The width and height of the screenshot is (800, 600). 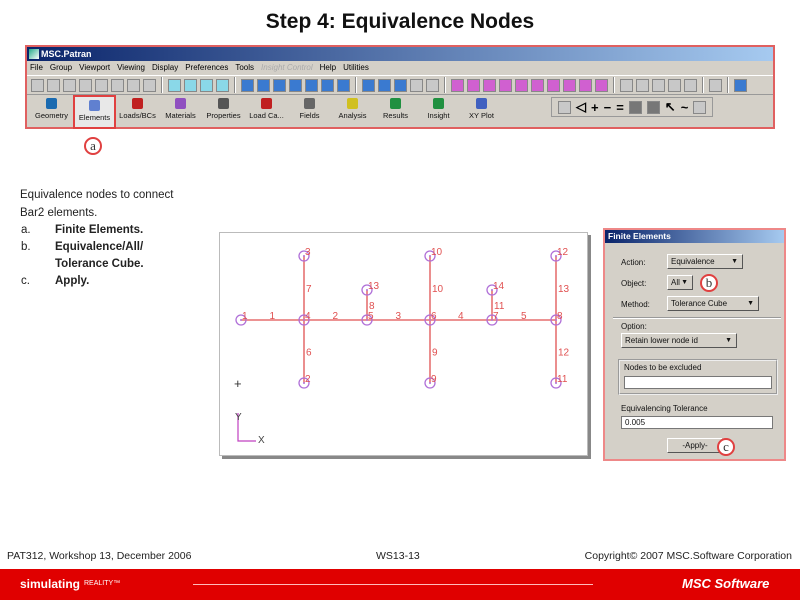 What do you see at coordinates (608, 107) in the screenshot?
I see `minus-icon: −` at bounding box center [608, 107].